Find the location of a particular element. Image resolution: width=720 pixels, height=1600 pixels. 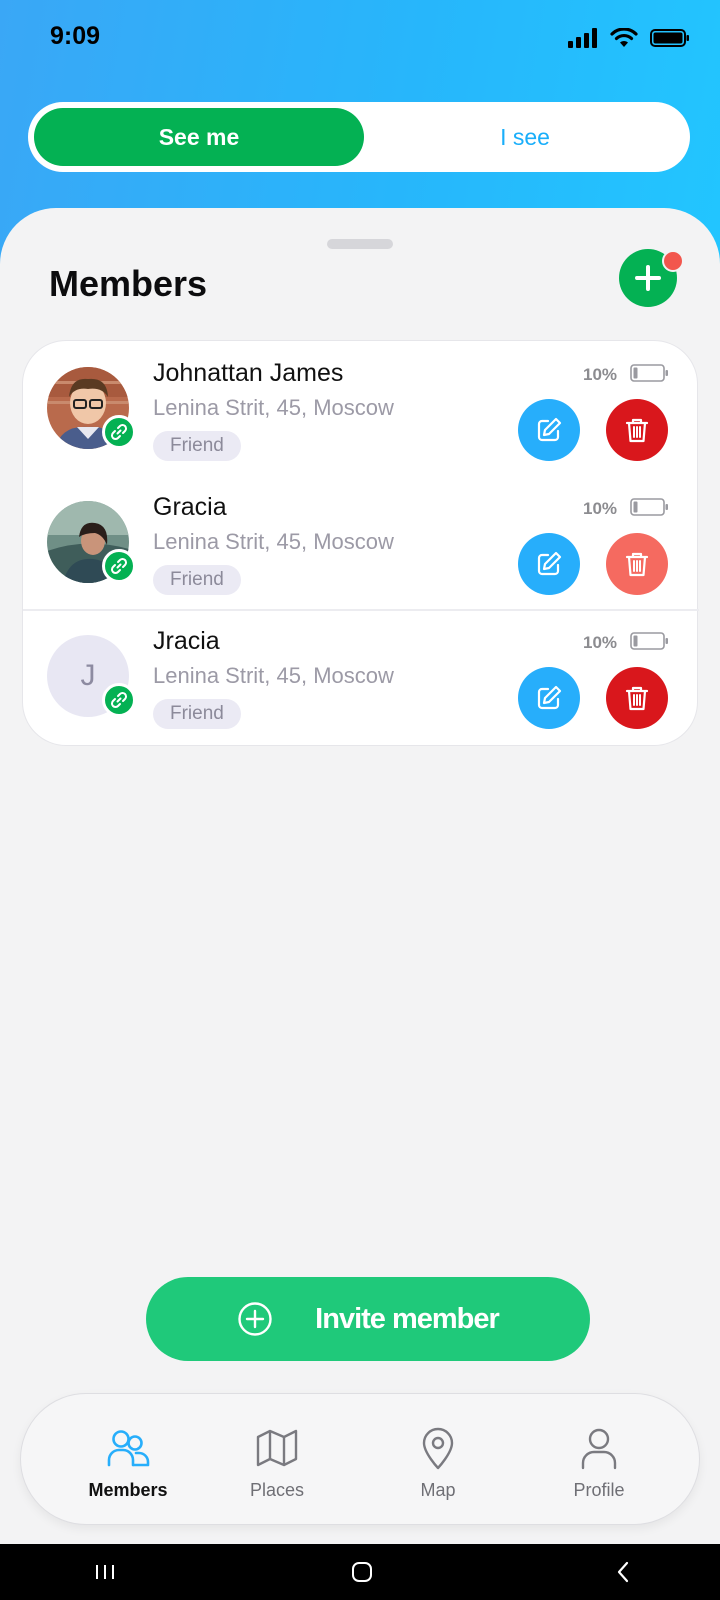

location-pin-icon is located at coordinates (438, 1448).